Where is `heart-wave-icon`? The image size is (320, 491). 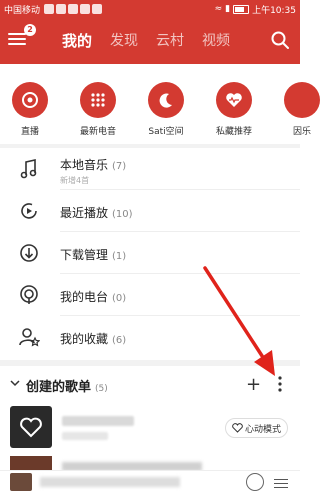 heart-wave-icon is located at coordinates (234, 100).